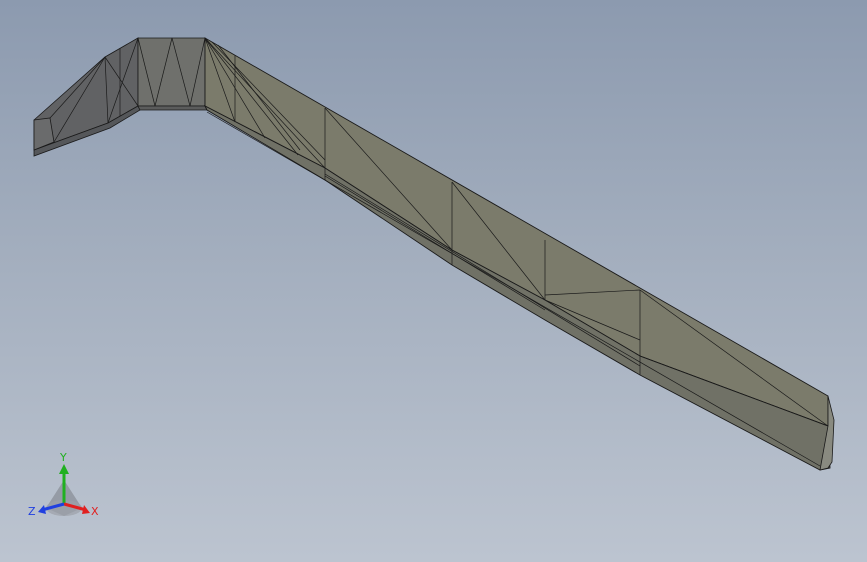  Describe the element at coordinates (172, 108) in the screenshot. I see `corner-bottom-strip` at that location.